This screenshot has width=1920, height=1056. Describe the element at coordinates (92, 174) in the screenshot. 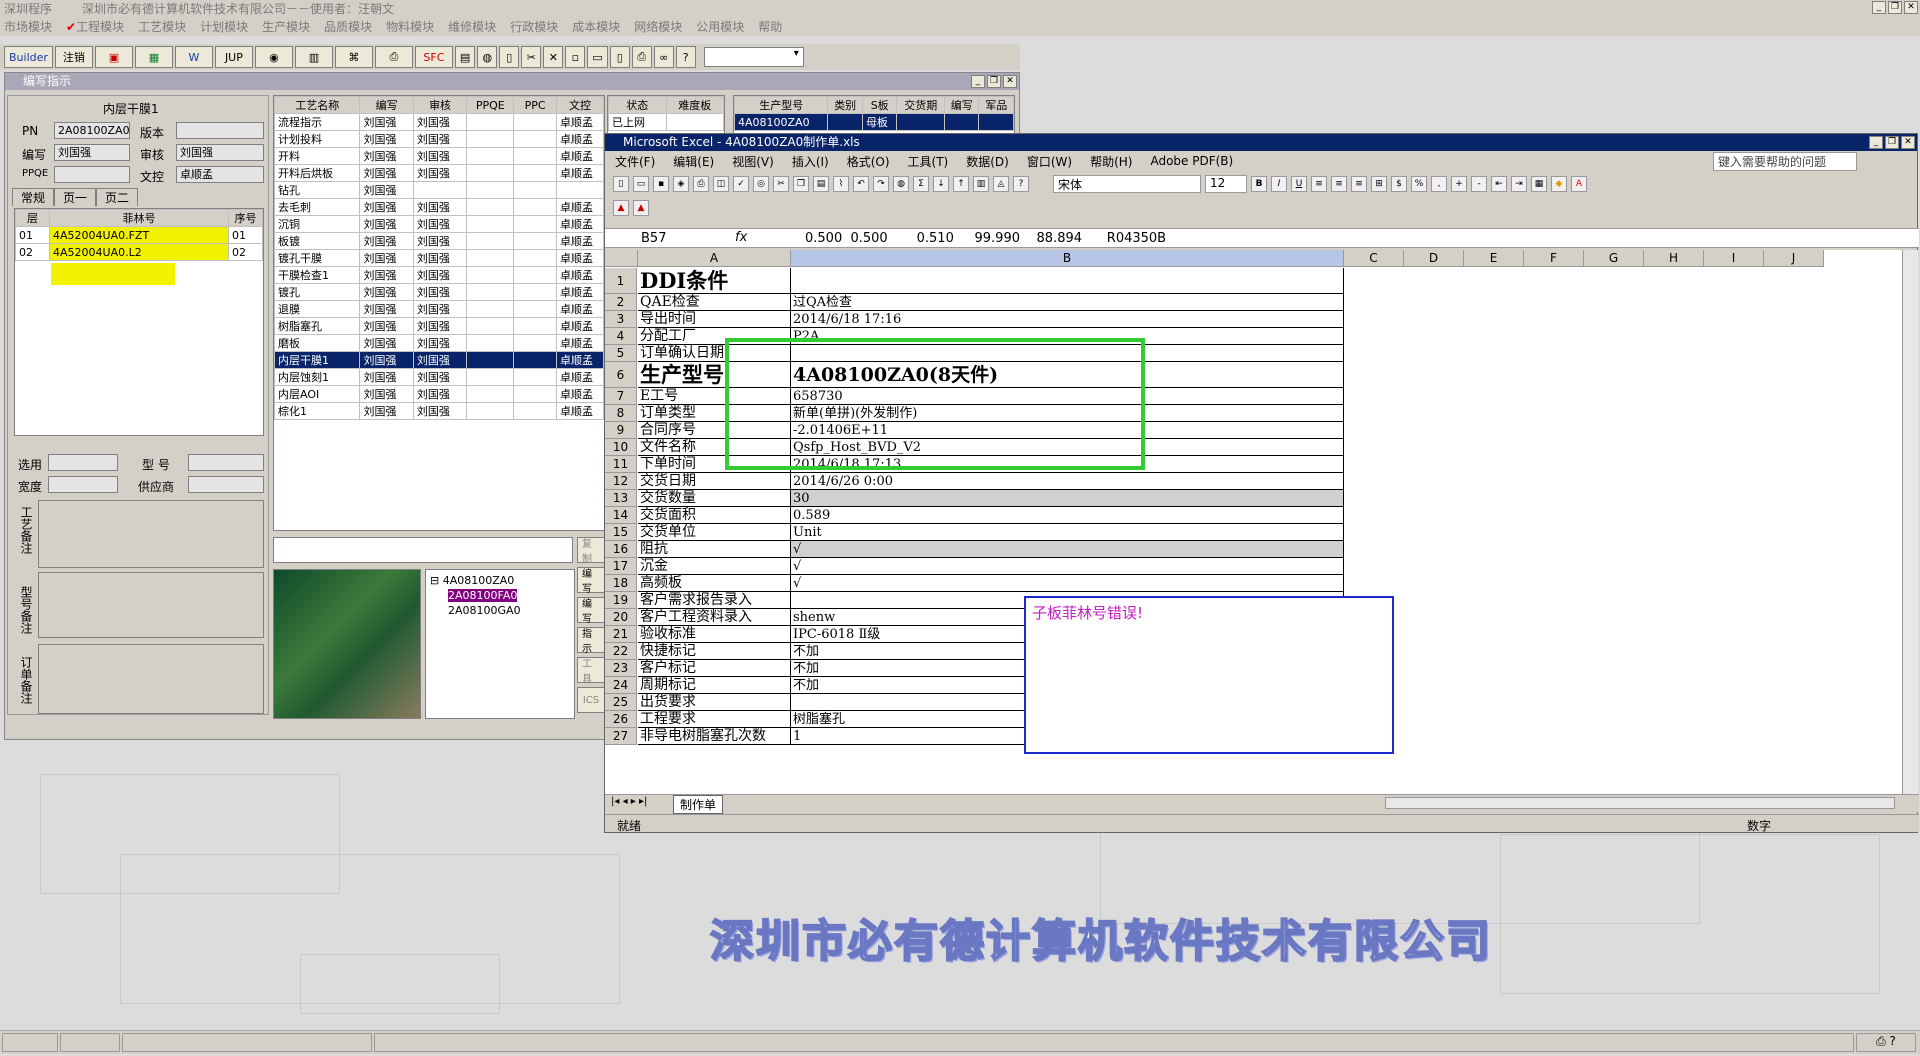

I see `ppqe-field` at that location.